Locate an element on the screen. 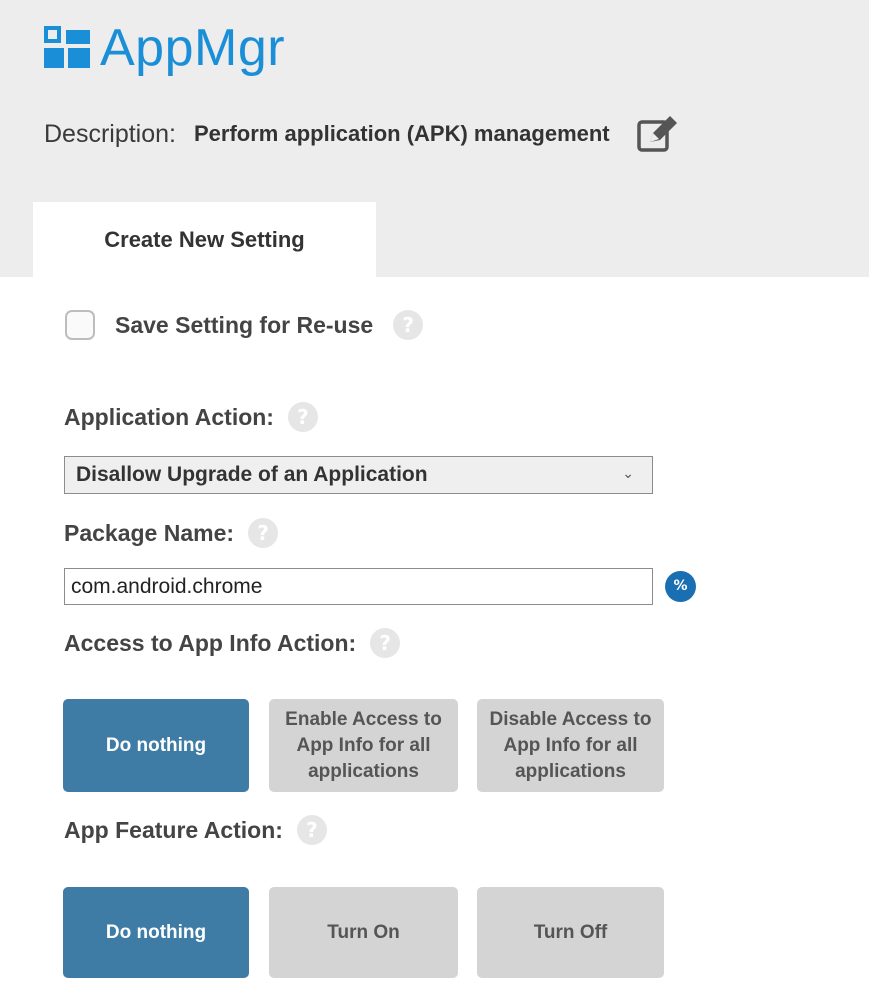 Image resolution: width=869 pixels, height=996 pixels. description-text: Perform application (APK) management is located at coordinates (402, 133).